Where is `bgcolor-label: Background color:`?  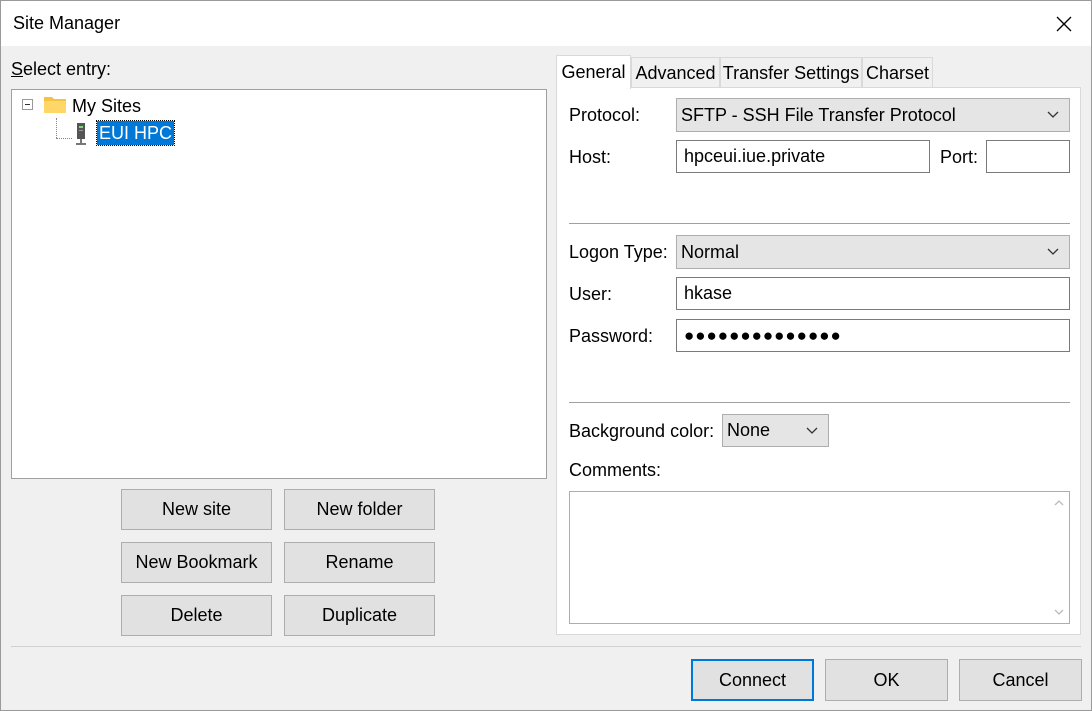 bgcolor-label: Background color: is located at coordinates (642, 431).